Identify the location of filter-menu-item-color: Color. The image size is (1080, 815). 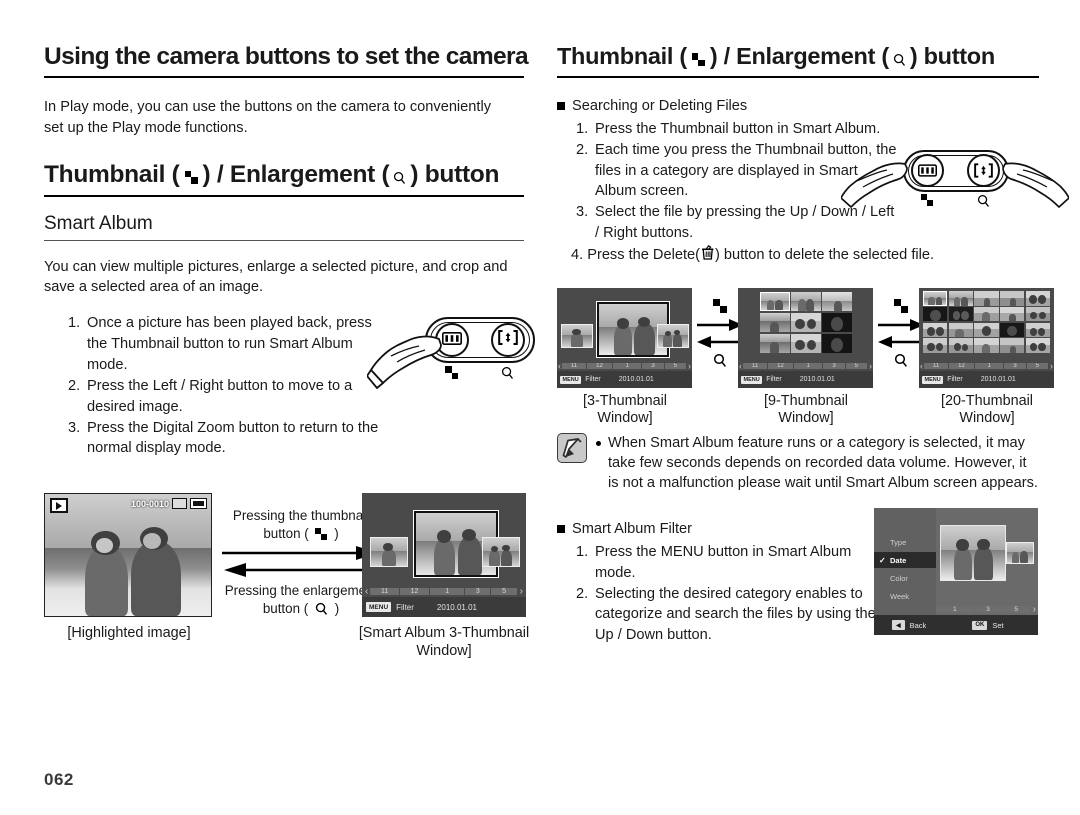
(905, 578).